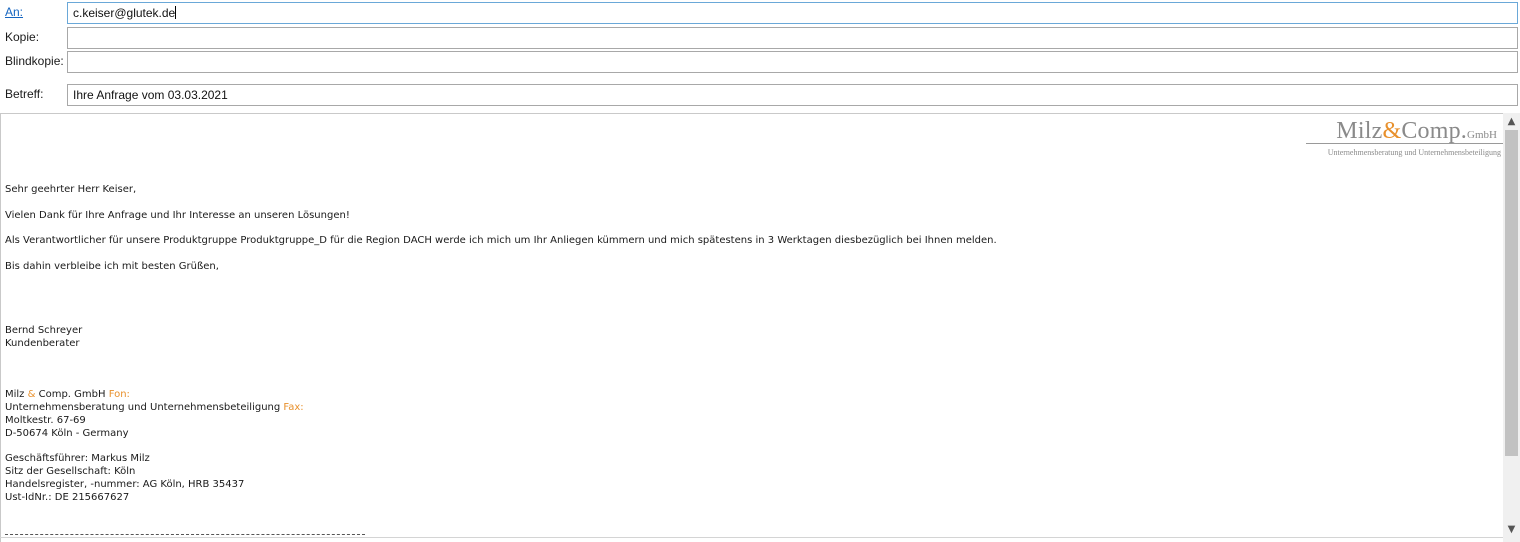 The image size is (1520, 542). What do you see at coordinates (293, 407) in the screenshot?
I see `fax-label: Fax:` at bounding box center [293, 407].